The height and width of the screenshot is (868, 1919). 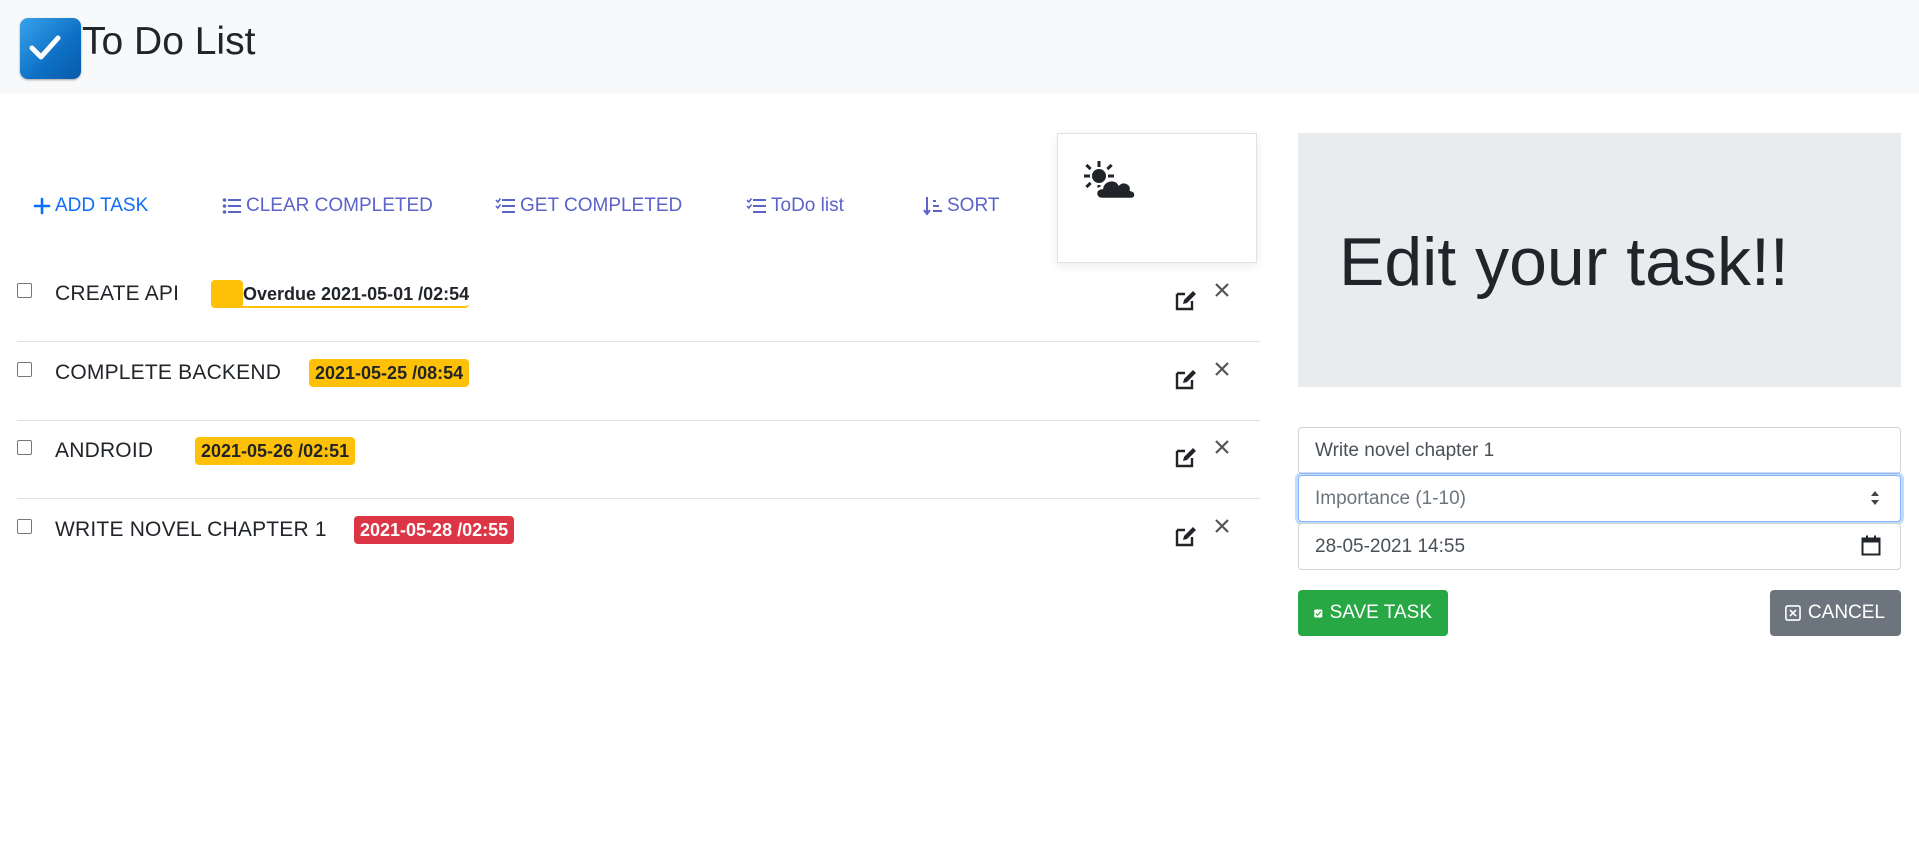 What do you see at coordinates (1577, 498) in the screenshot?
I see `importance-input` at bounding box center [1577, 498].